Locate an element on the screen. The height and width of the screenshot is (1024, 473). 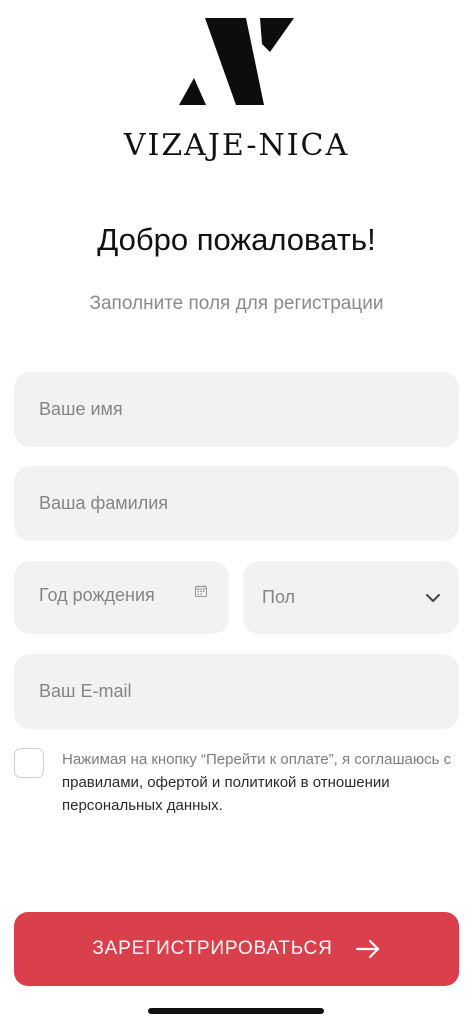
email-field is located at coordinates (236, 691).